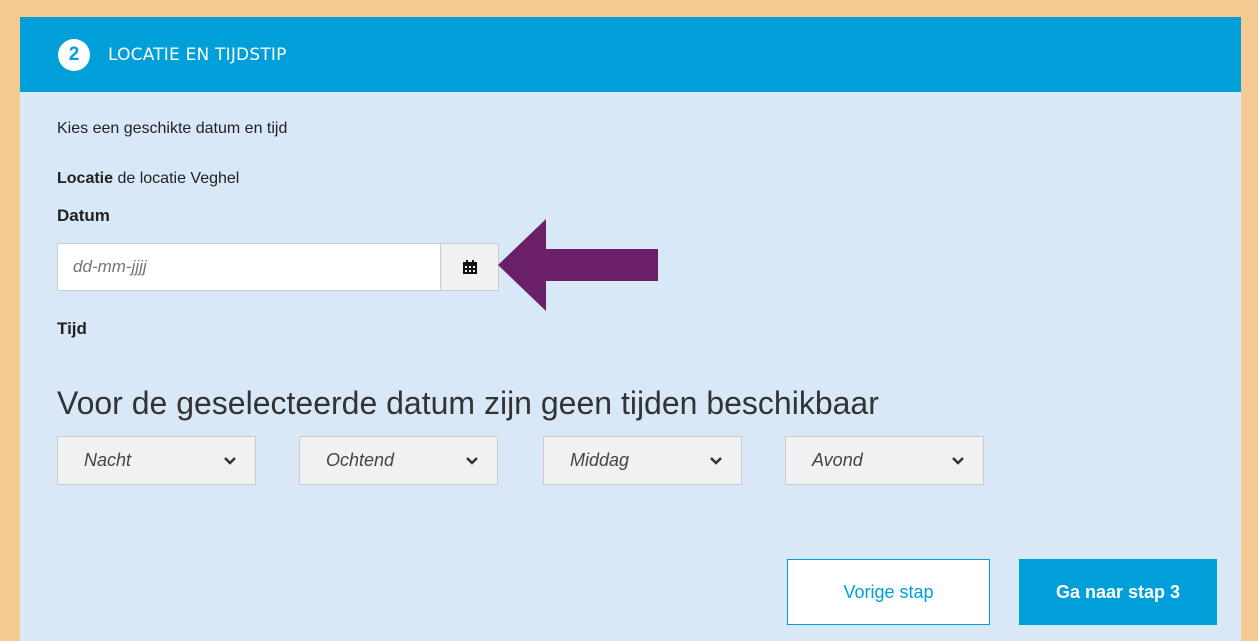  Describe the element at coordinates (884, 460) in the screenshot. I see `select-avond: Avond` at that location.